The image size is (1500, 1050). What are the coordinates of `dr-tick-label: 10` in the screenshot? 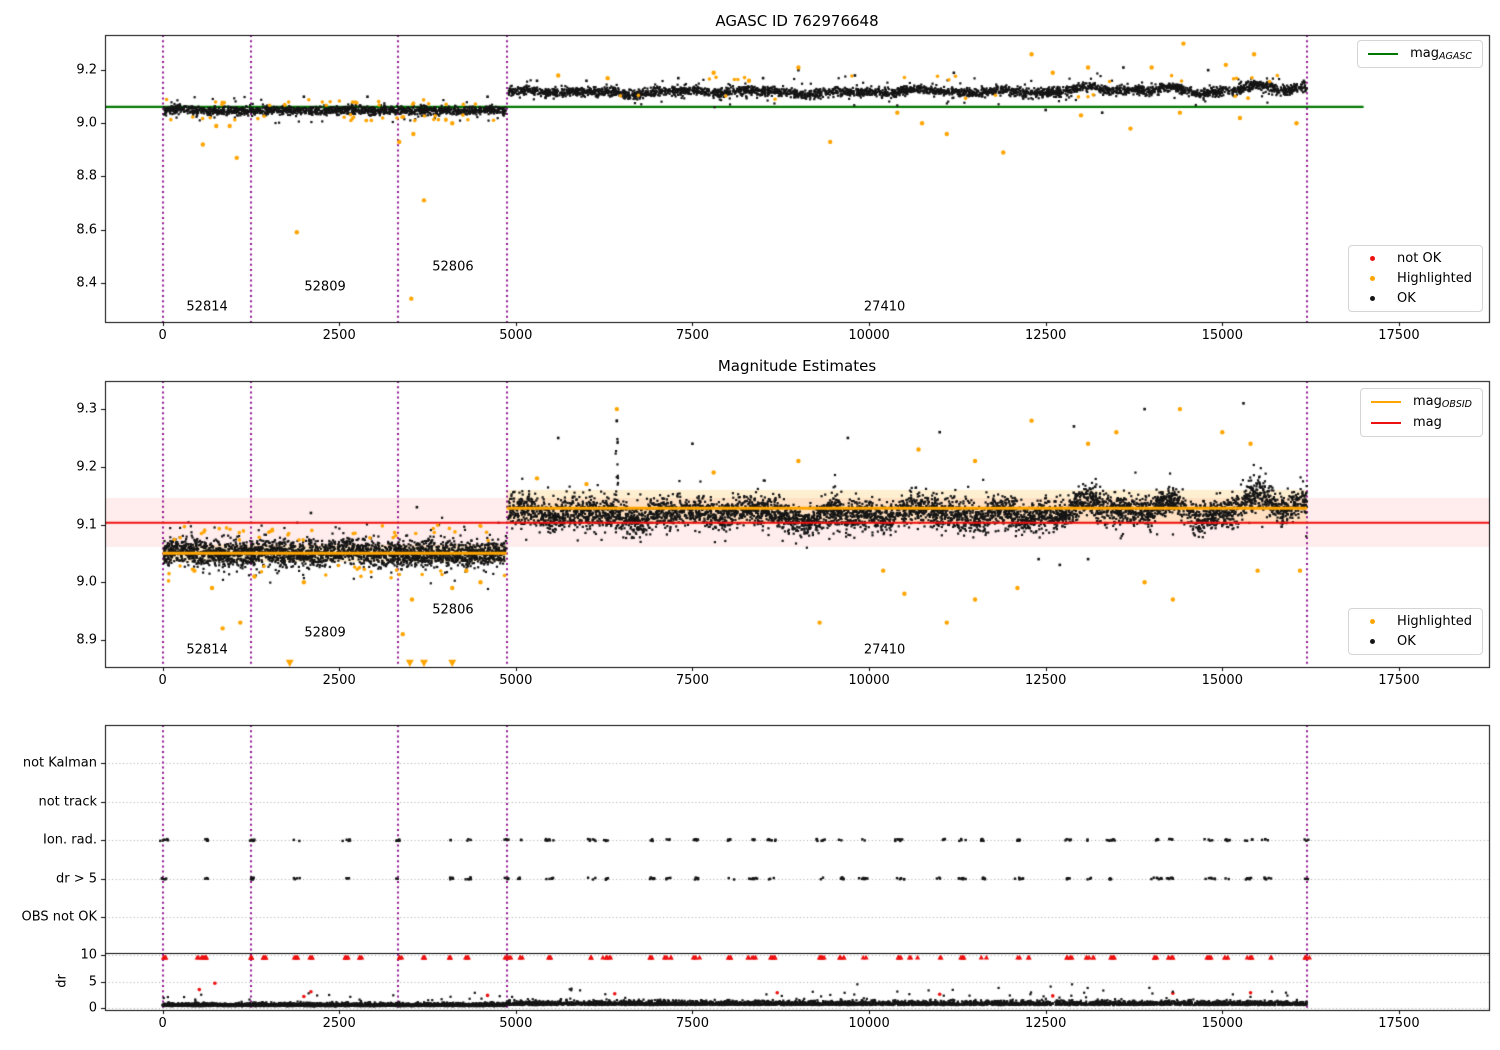 It's located at (88, 955).